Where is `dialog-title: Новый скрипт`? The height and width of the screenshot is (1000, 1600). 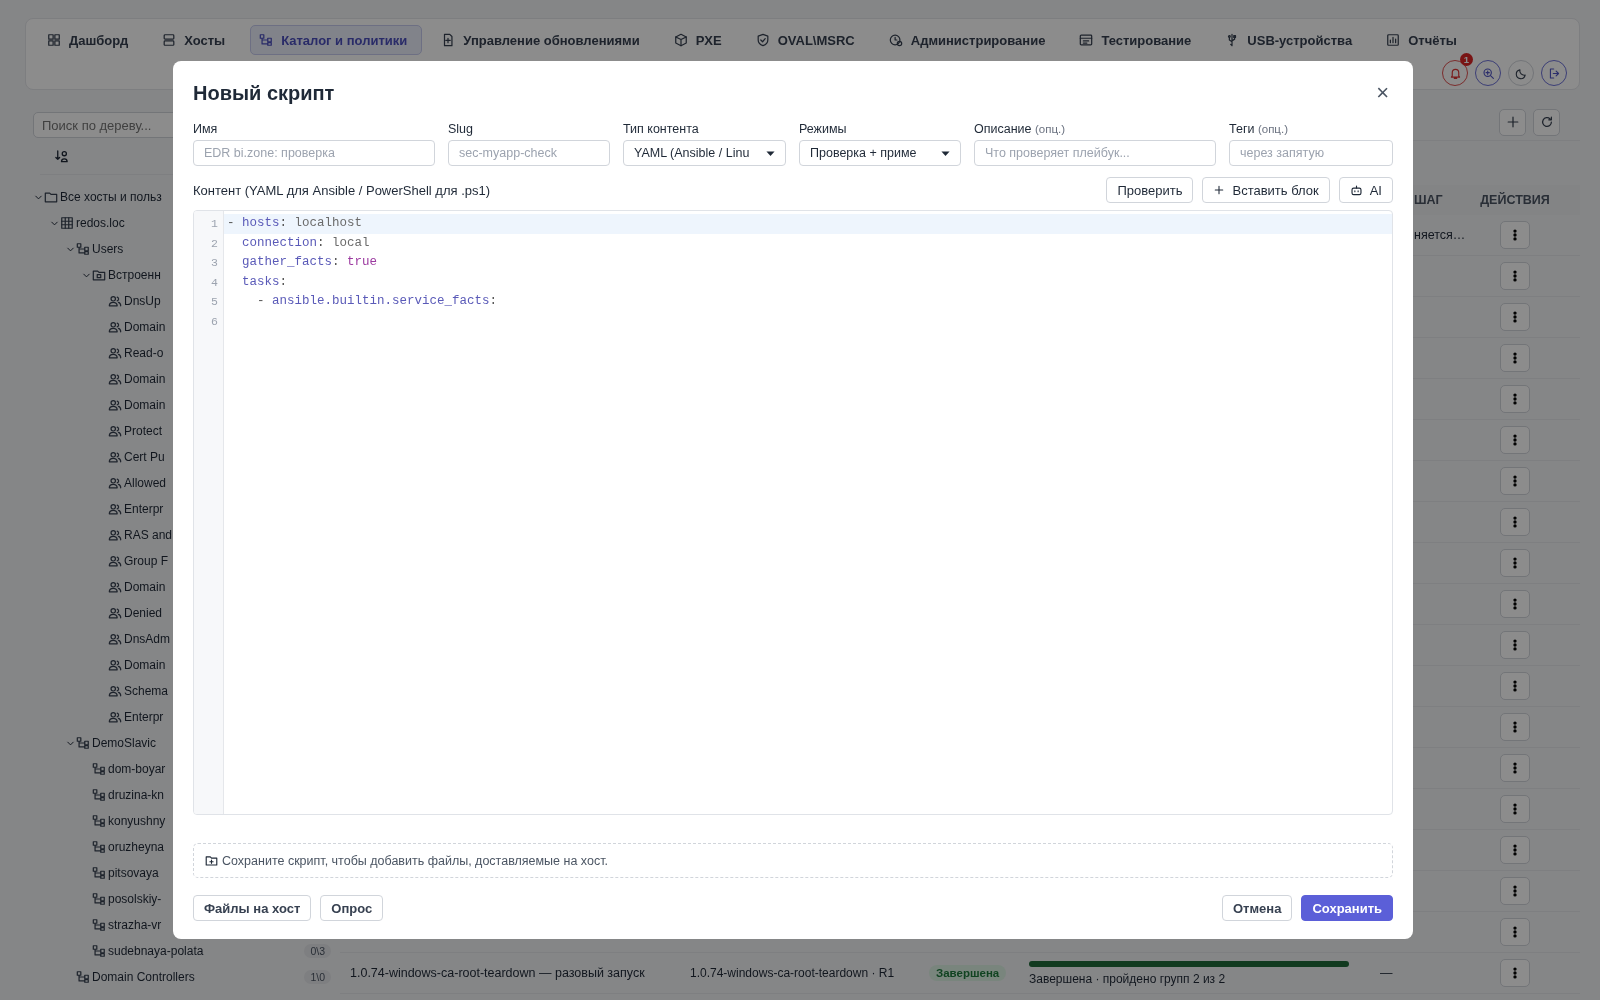 dialog-title: Новый скрипт is located at coordinates (264, 93).